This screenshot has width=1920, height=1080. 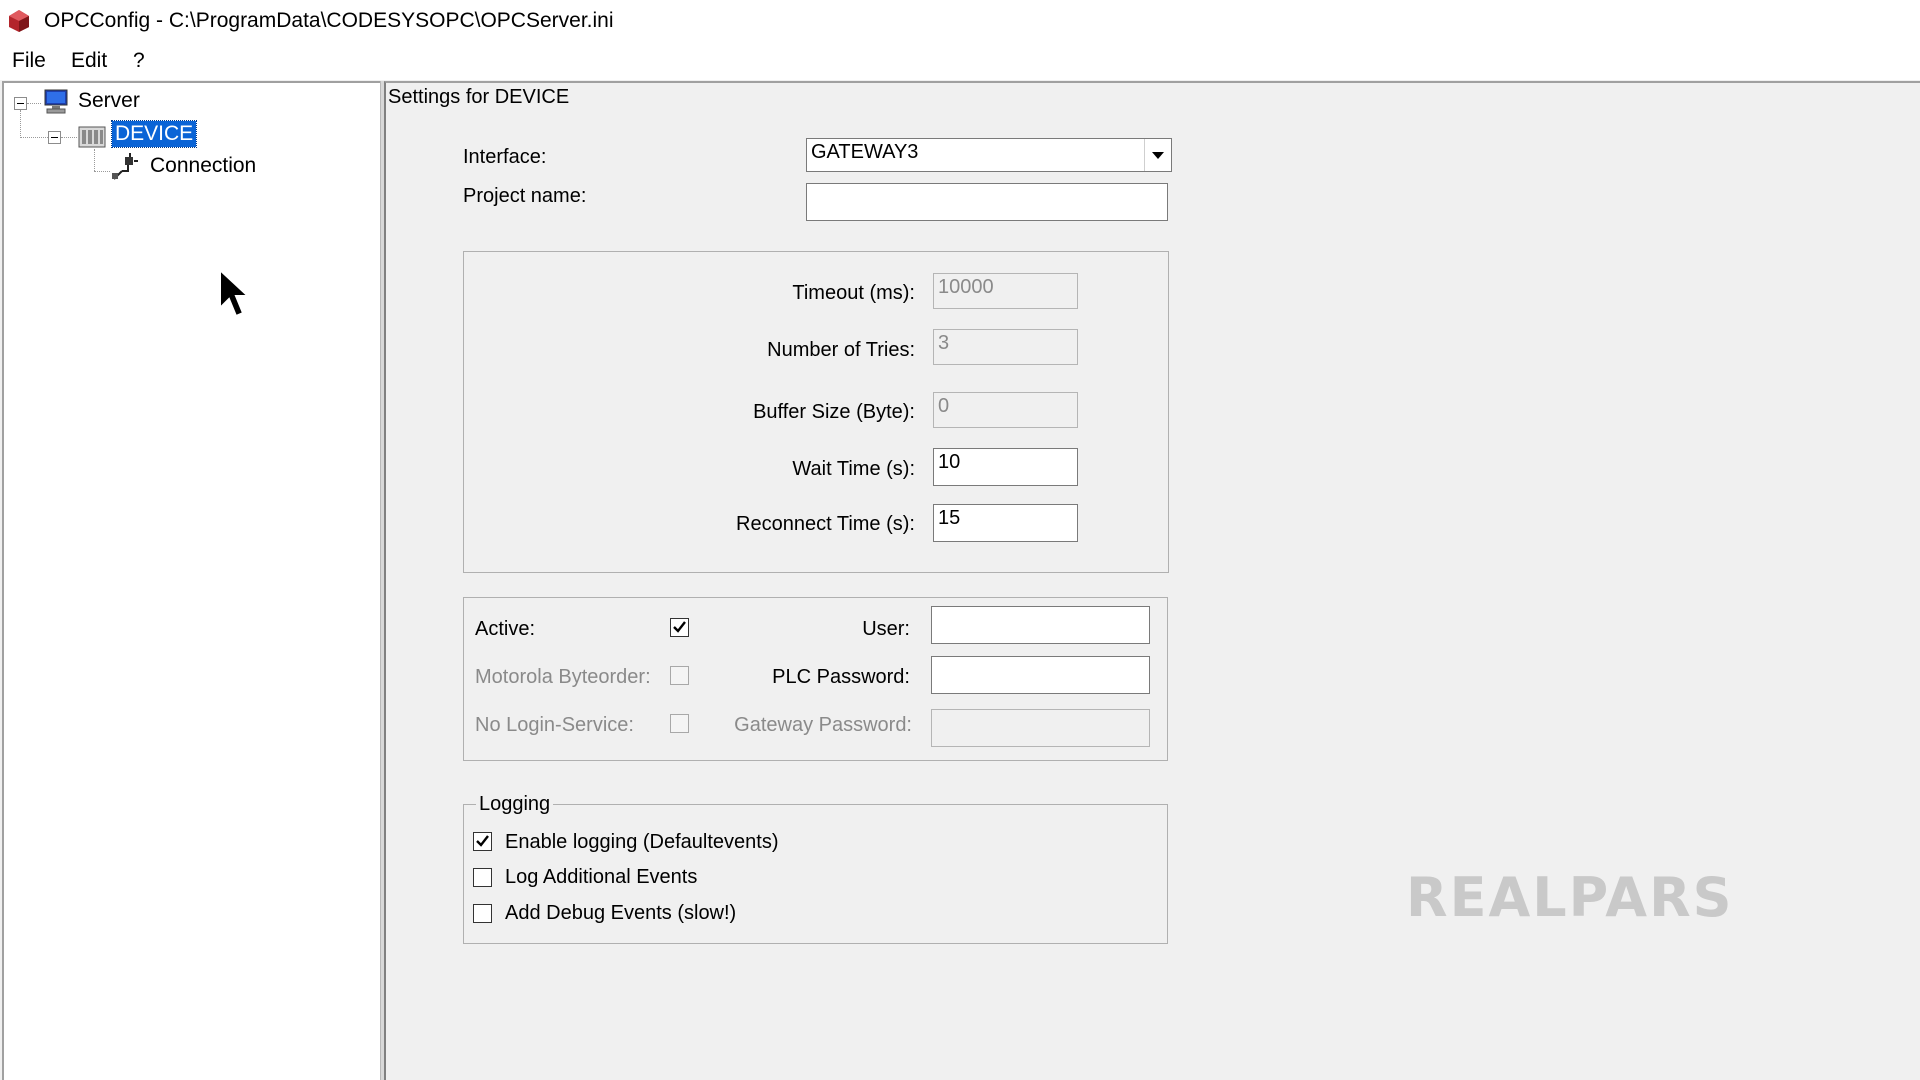 I want to click on wait-time-input: 10, so click(x=1005, y=467).